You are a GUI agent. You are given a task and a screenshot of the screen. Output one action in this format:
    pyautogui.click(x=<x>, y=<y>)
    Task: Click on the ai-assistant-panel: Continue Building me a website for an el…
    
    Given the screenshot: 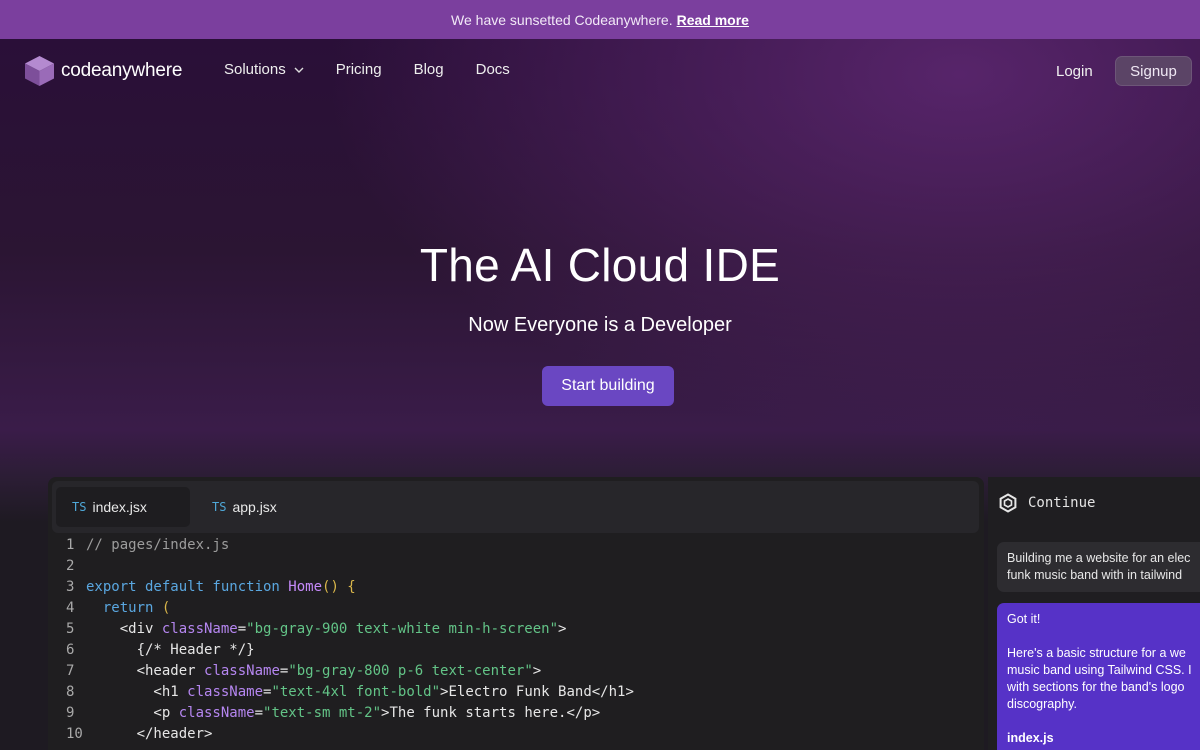 What is the action you would take?
    pyautogui.click(x=1094, y=613)
    